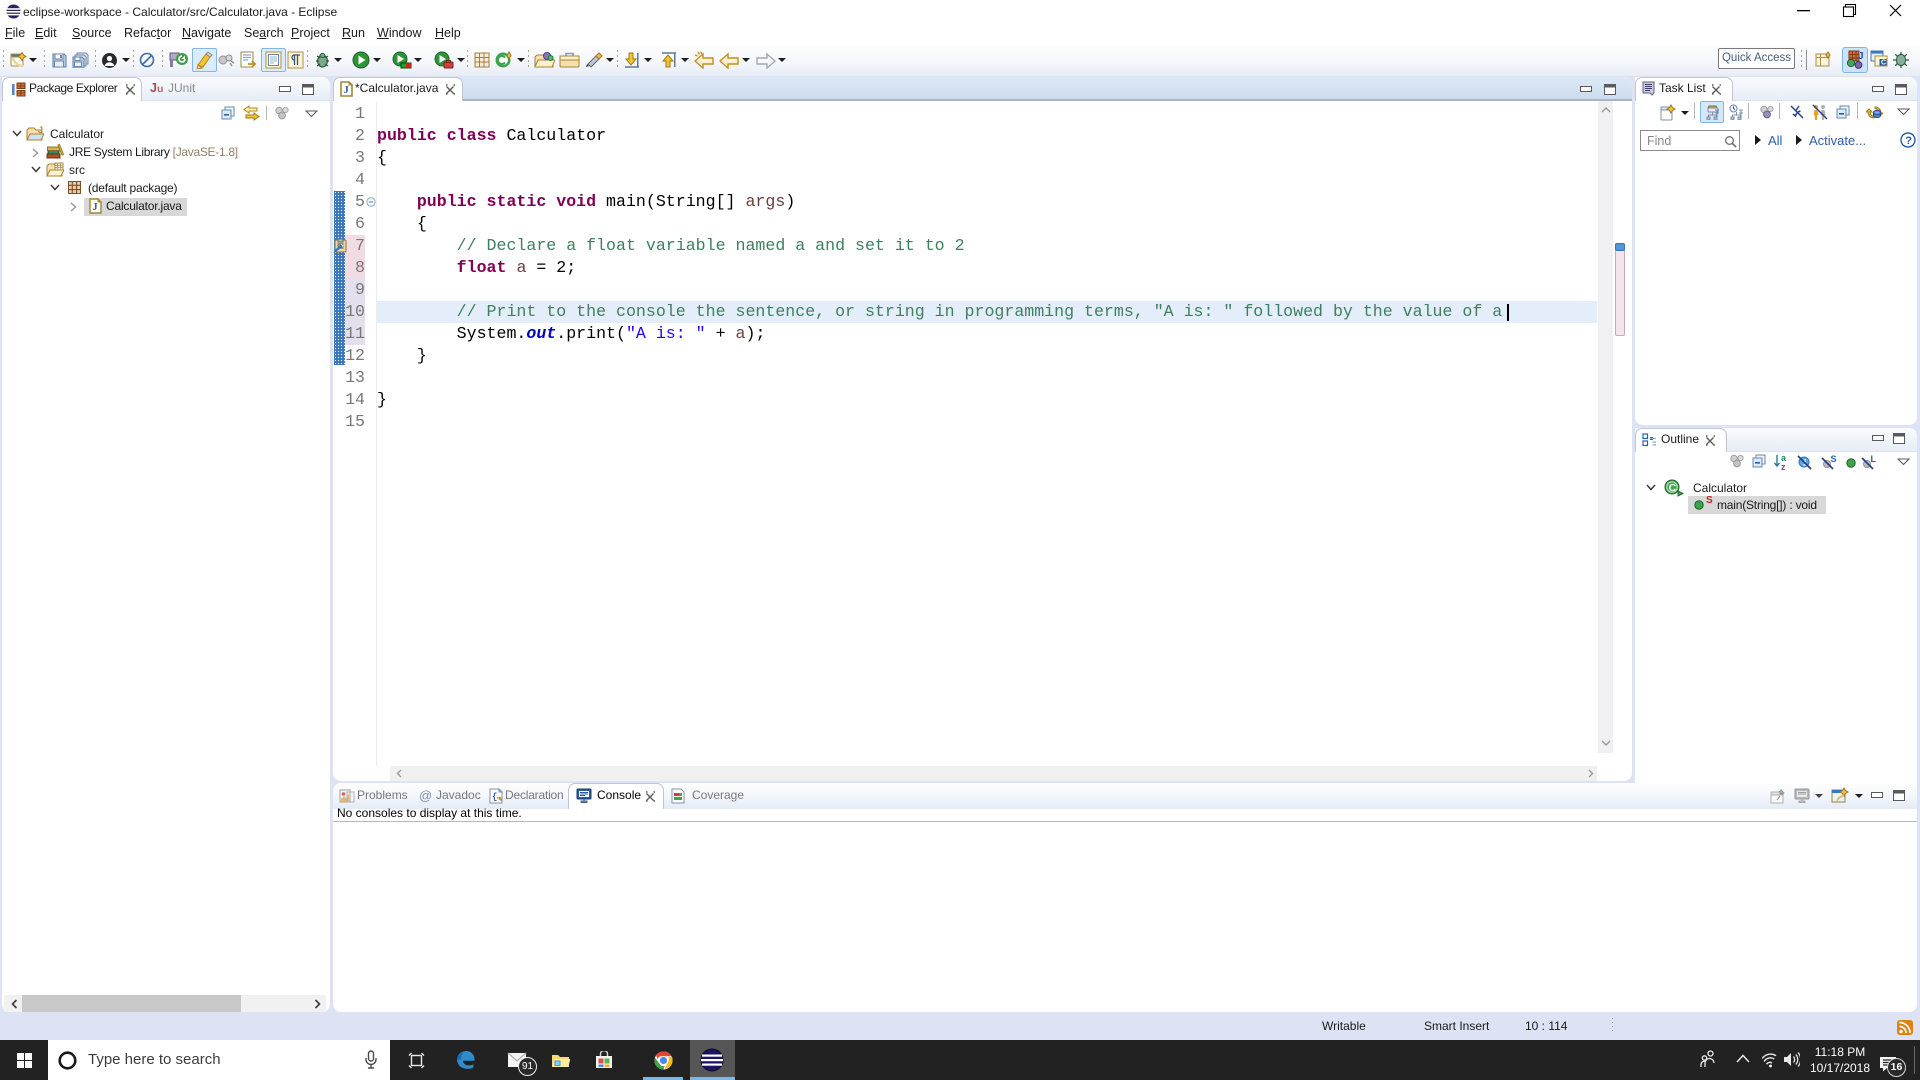  What do you see at coordinates (1783, 466) in the screenshot?
I see `svg-text: z` at bounding box center [1783, 466].